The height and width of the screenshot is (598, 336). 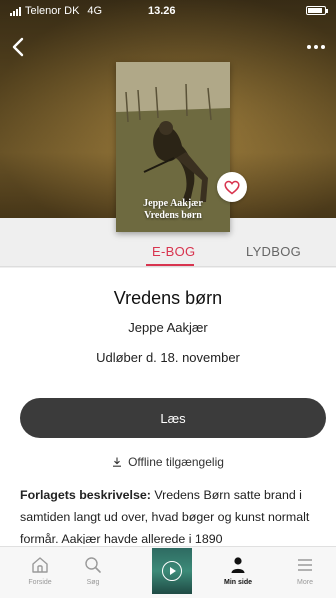 I want to click on nav-sog: Søg, so click(x=93, y=570).